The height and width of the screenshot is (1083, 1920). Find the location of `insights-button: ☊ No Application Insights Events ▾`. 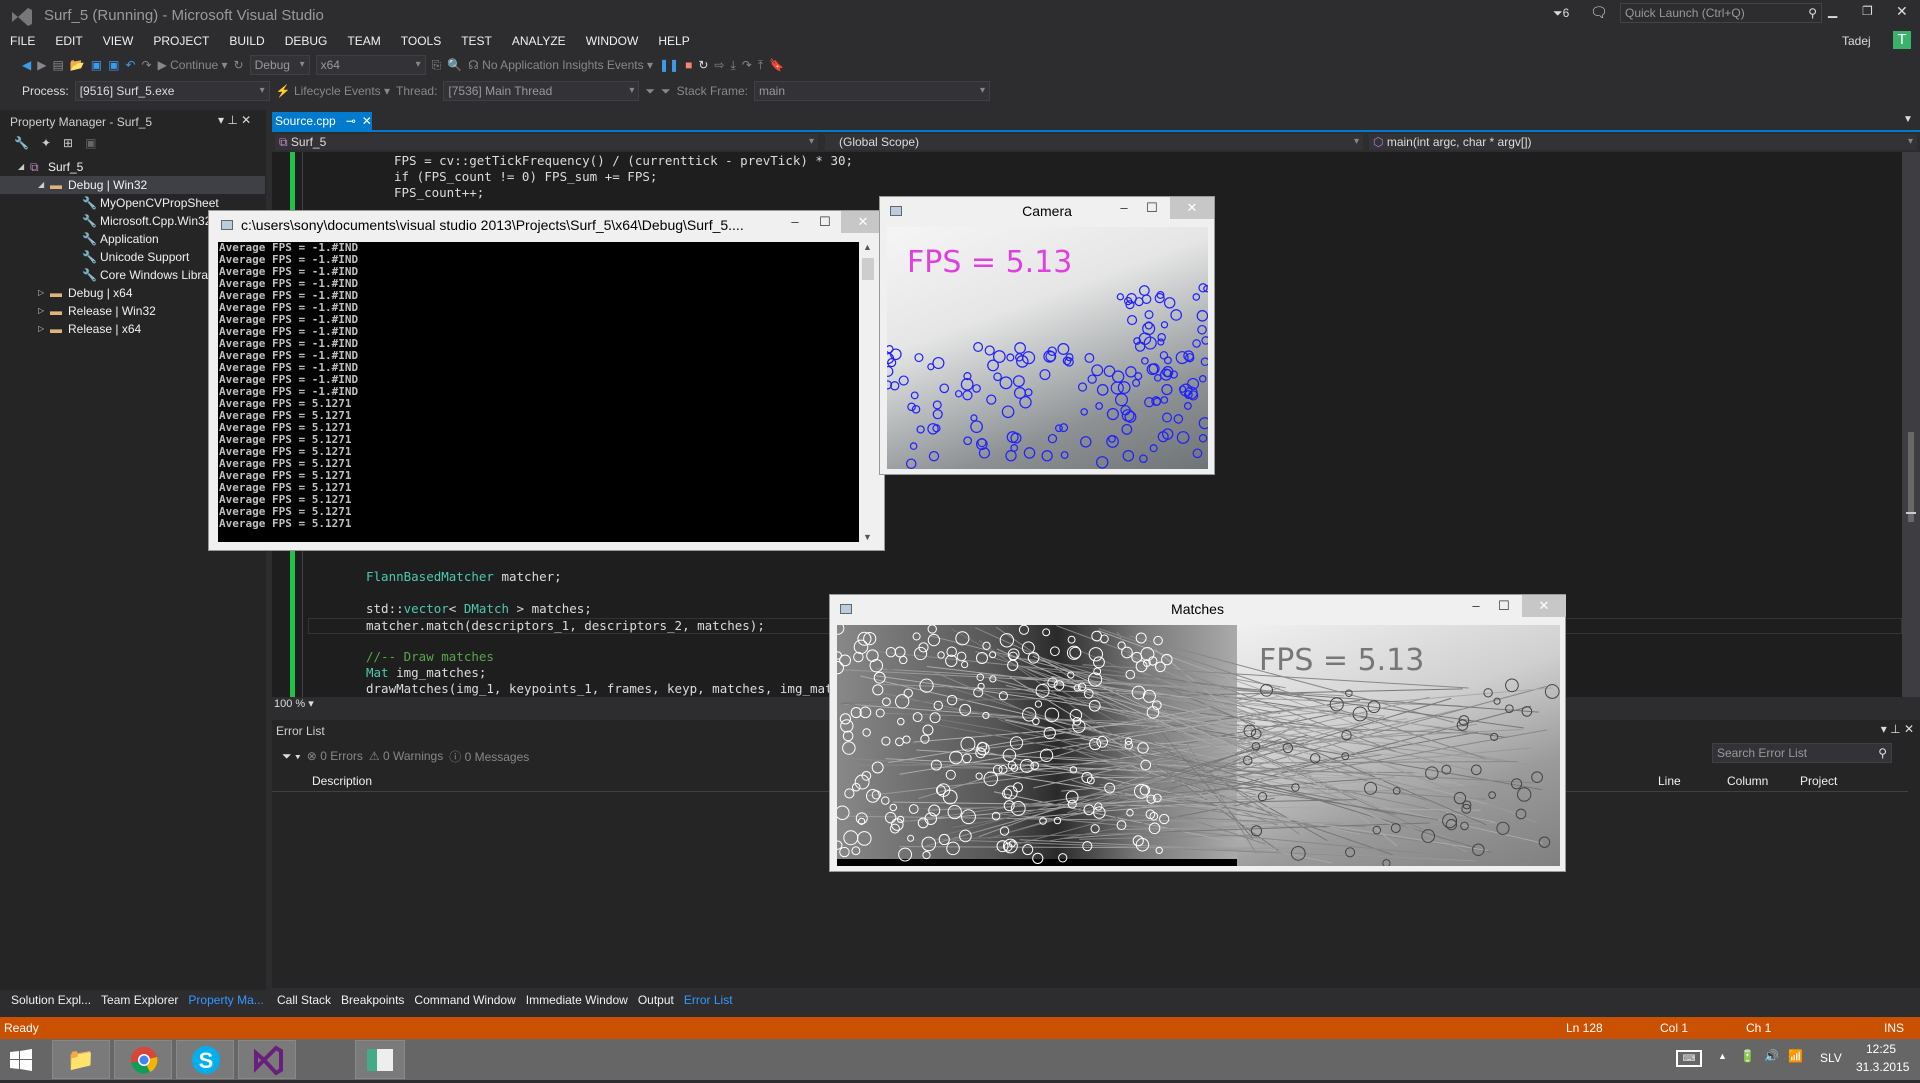

insights-button: ☊ No Application Insights Events ▾ is located at coordinates (560, 65).